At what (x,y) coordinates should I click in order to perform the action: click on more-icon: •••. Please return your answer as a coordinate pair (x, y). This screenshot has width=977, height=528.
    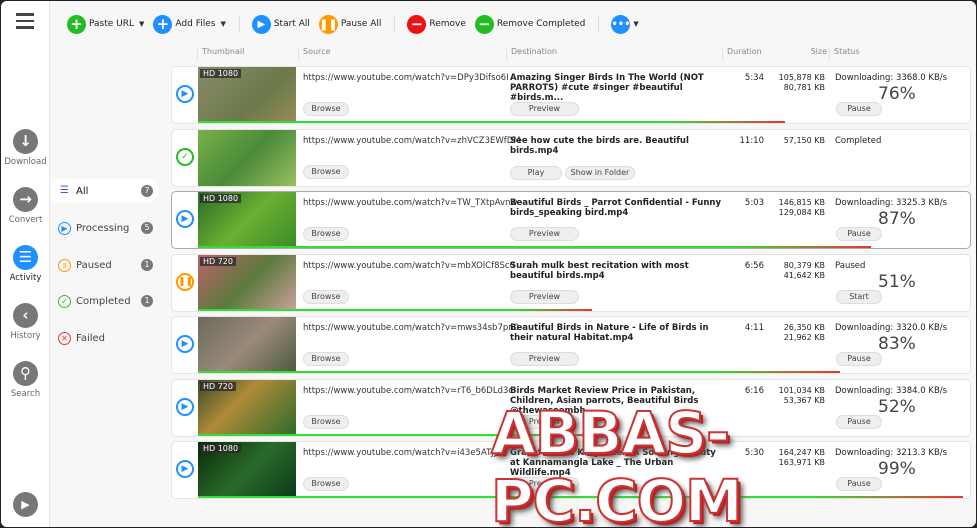
    Looking at the image, I should click on (621, 24).